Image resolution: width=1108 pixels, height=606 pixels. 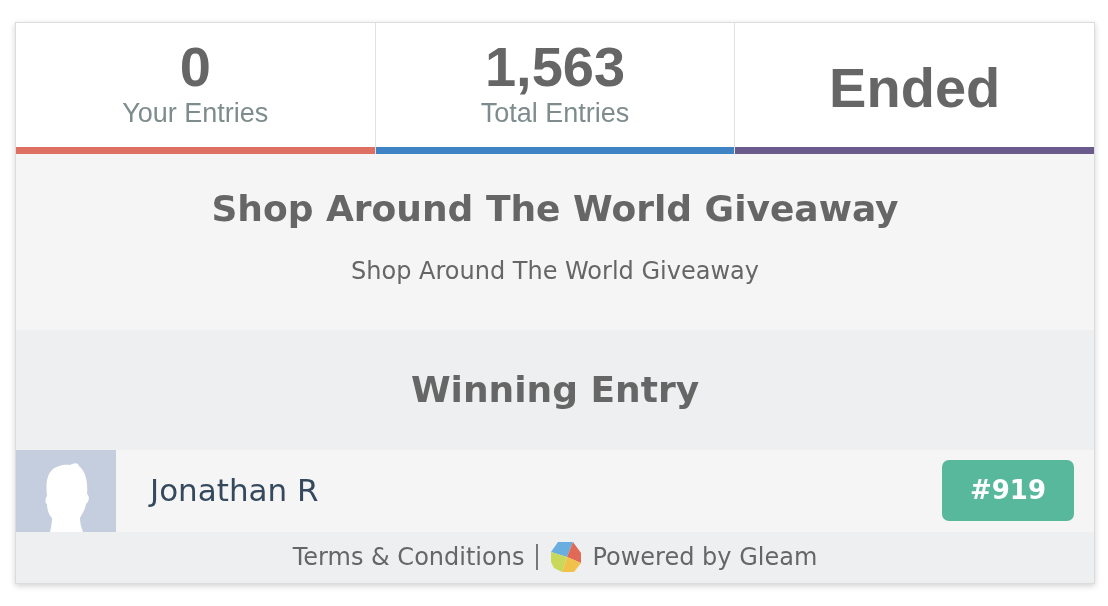 I want to click on hexagon-logo-icon, so click(x=566, y=556).